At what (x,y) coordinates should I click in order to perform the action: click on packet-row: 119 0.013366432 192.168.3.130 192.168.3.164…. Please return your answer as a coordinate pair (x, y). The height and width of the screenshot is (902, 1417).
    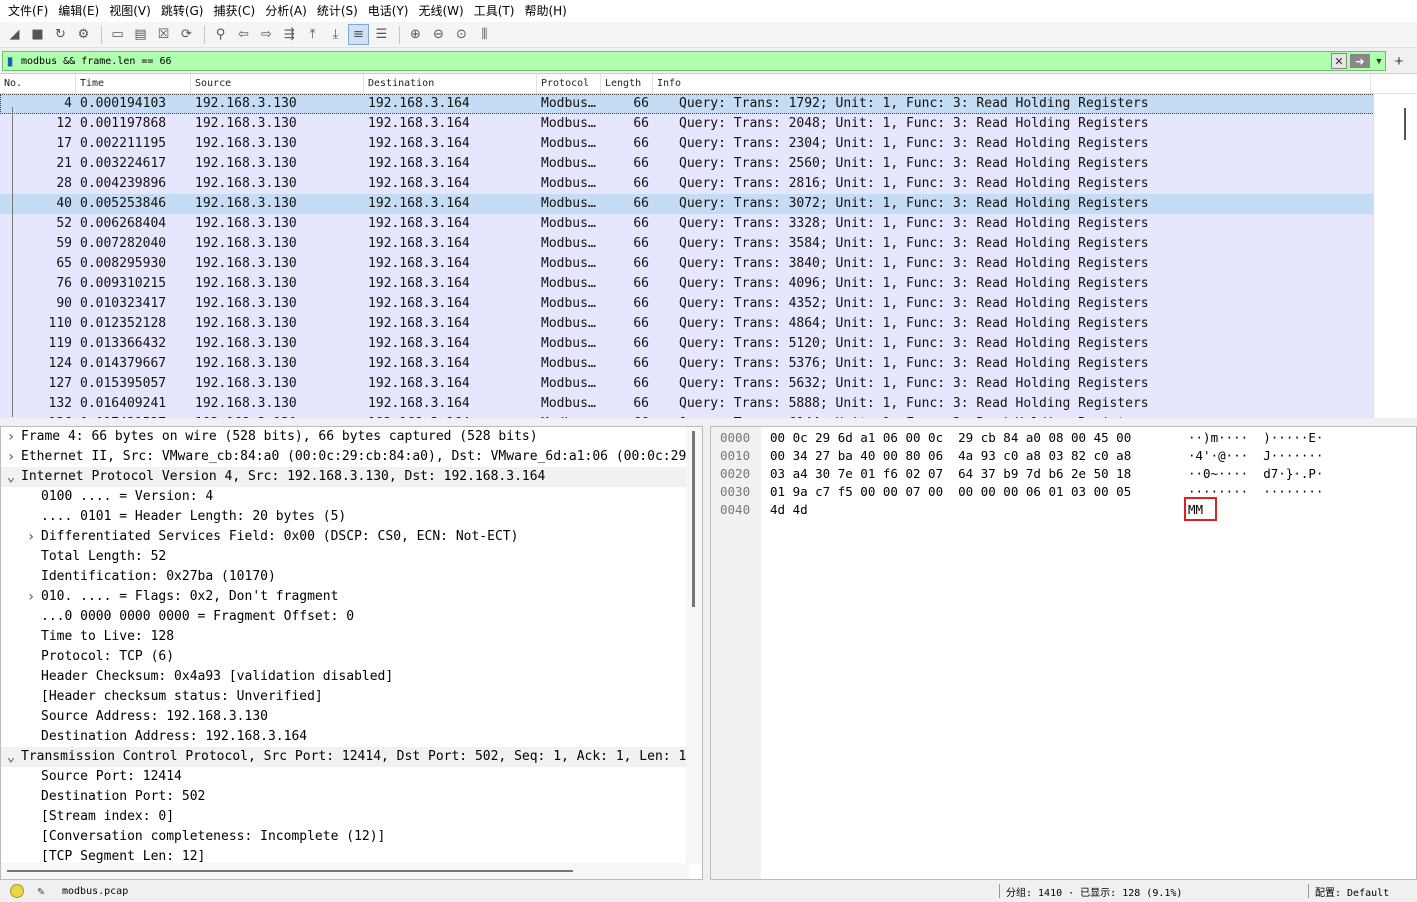
    Looking at the image, I should click on (708, 344).